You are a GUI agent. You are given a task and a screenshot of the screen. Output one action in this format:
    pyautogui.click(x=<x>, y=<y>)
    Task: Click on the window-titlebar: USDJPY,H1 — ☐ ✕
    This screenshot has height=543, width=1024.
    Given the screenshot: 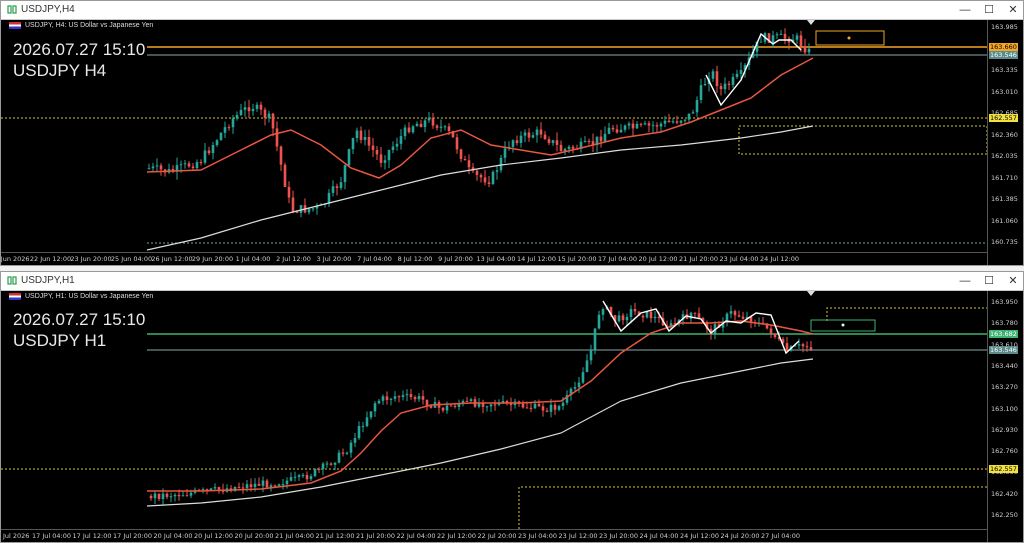 What is the action you would take?
    pyautogui.click(x=512, y=281)
    